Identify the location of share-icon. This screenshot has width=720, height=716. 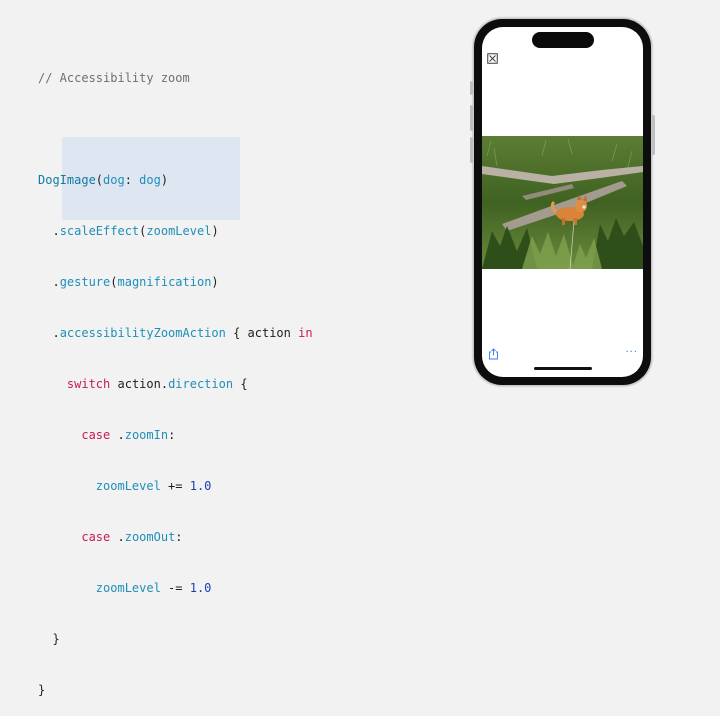
(493, 354).